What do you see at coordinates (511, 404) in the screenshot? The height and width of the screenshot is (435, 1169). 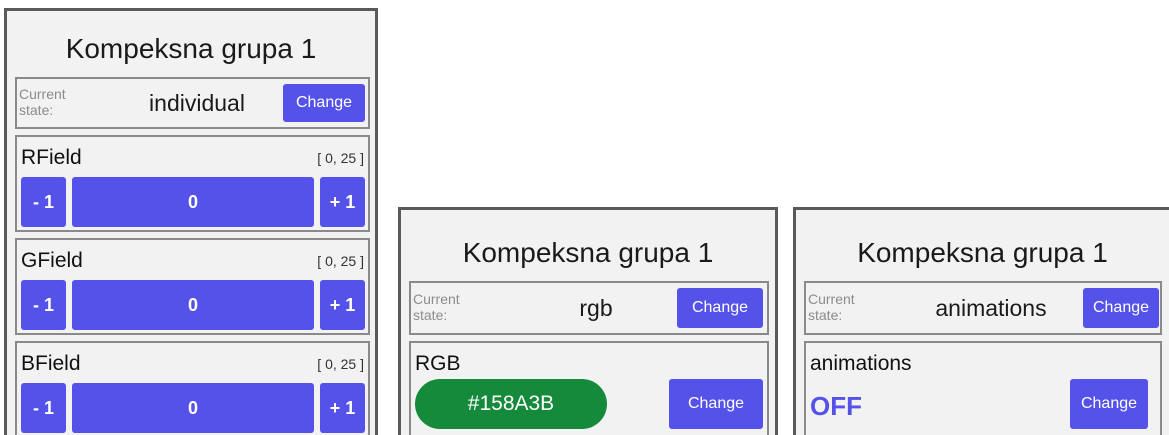 I see `color-swatch: #158A3B` at bounding box center [511, 404].